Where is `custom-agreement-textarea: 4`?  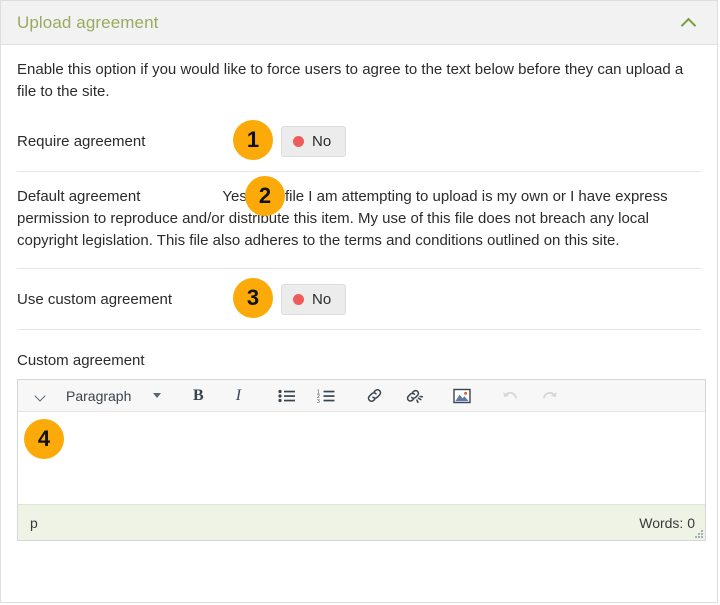
custom-agreement-textarea: 4 is located at coordinates (361, 458).